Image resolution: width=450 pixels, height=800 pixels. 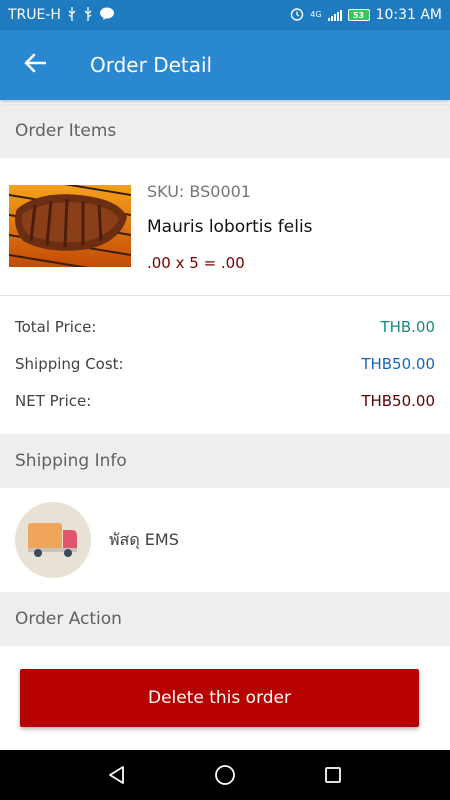 What do you see at coordinates (358, 15) in the screenshot?
I see `battery-icon: 53` at bounding box center [358, 15].